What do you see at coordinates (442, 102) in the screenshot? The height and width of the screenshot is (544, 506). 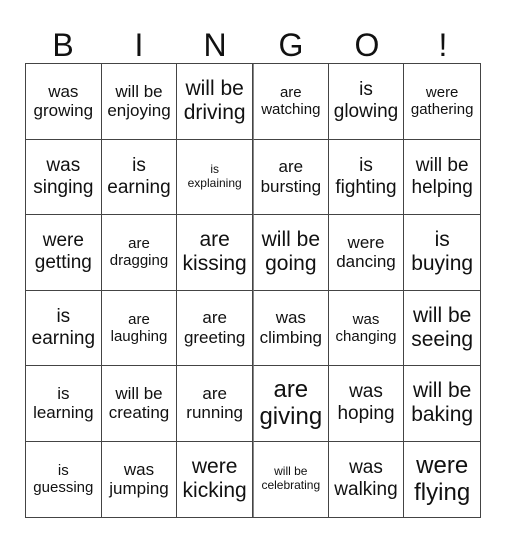 I see `bingo-cell: were gathering` at bounding box center [442, 102].